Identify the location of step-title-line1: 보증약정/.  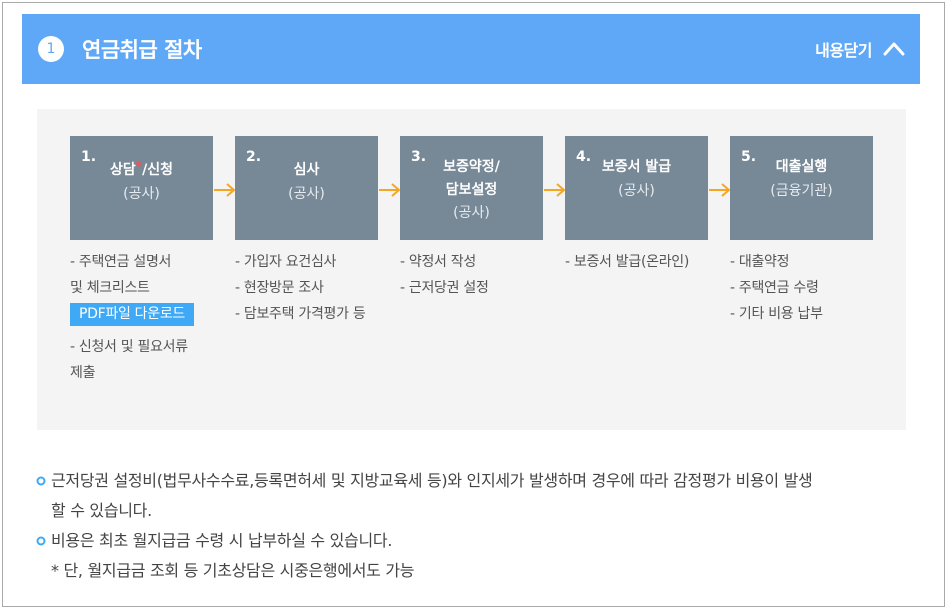
(471, 167).